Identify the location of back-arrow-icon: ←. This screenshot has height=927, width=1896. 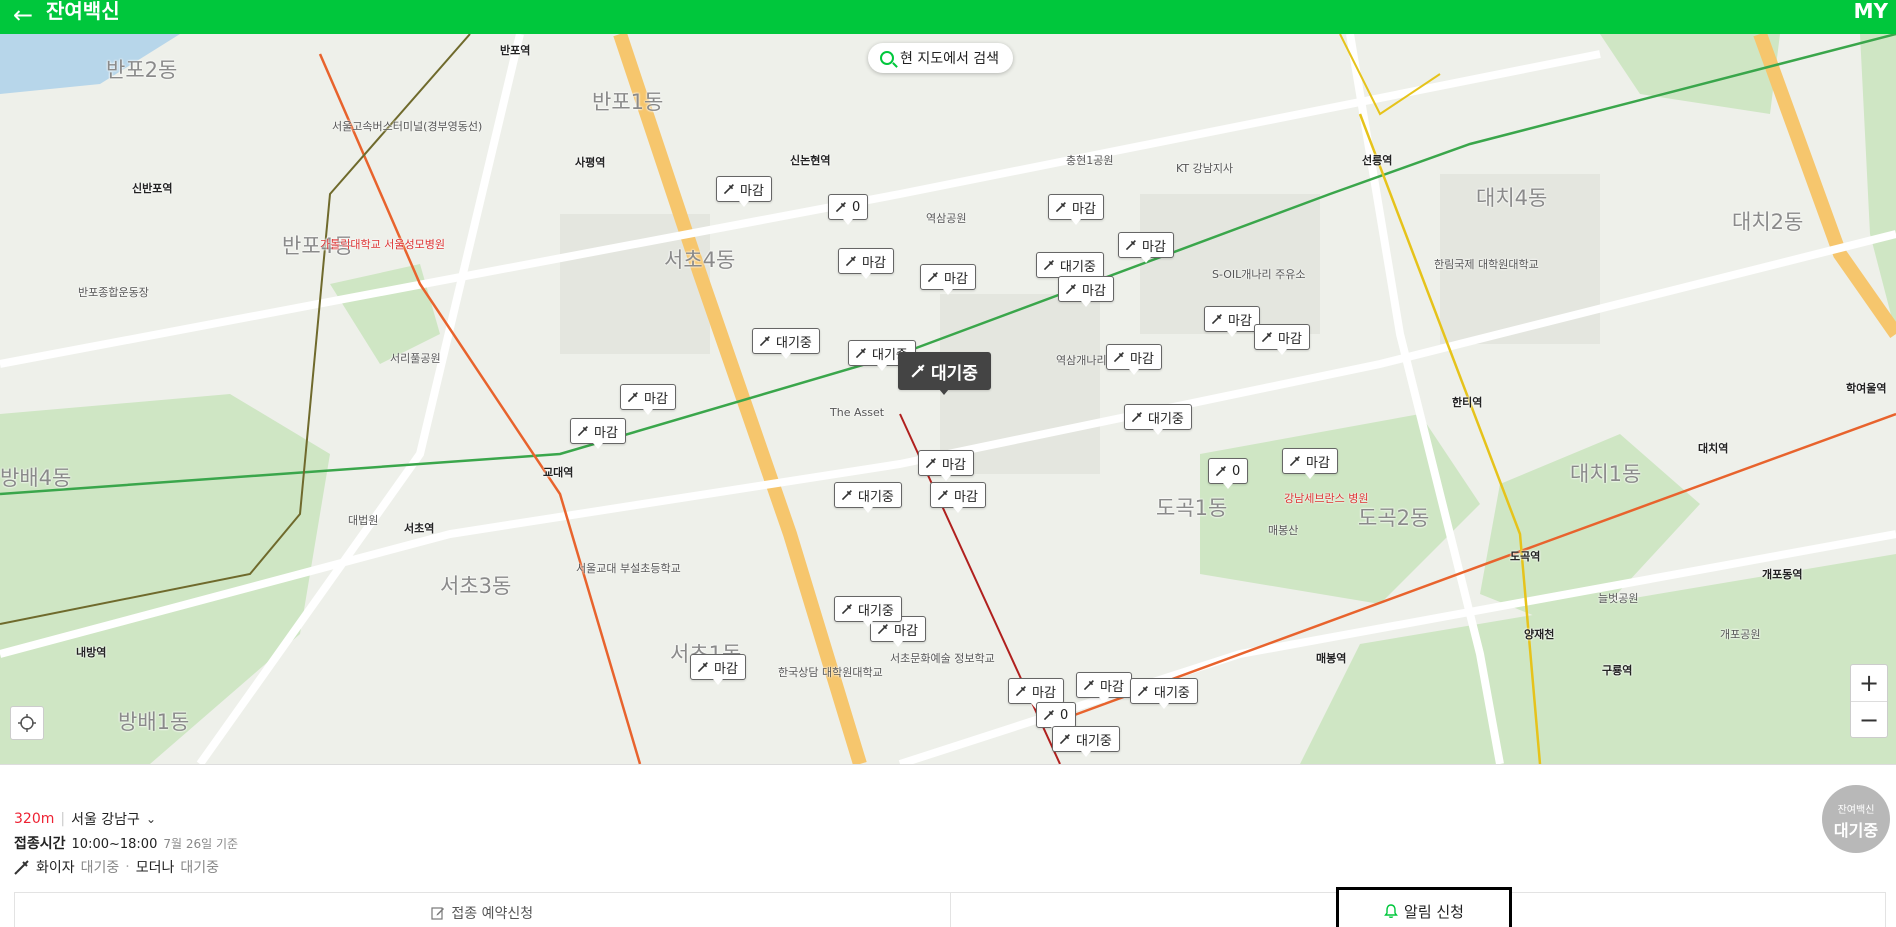
(23, 16).